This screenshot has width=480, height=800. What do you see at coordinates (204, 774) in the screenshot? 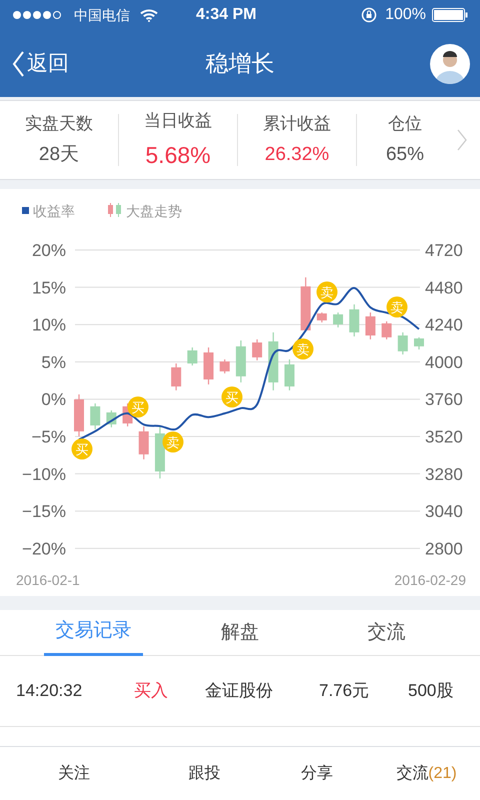
I see `bottom-action: 跟投` at bounding box center [204, 774].